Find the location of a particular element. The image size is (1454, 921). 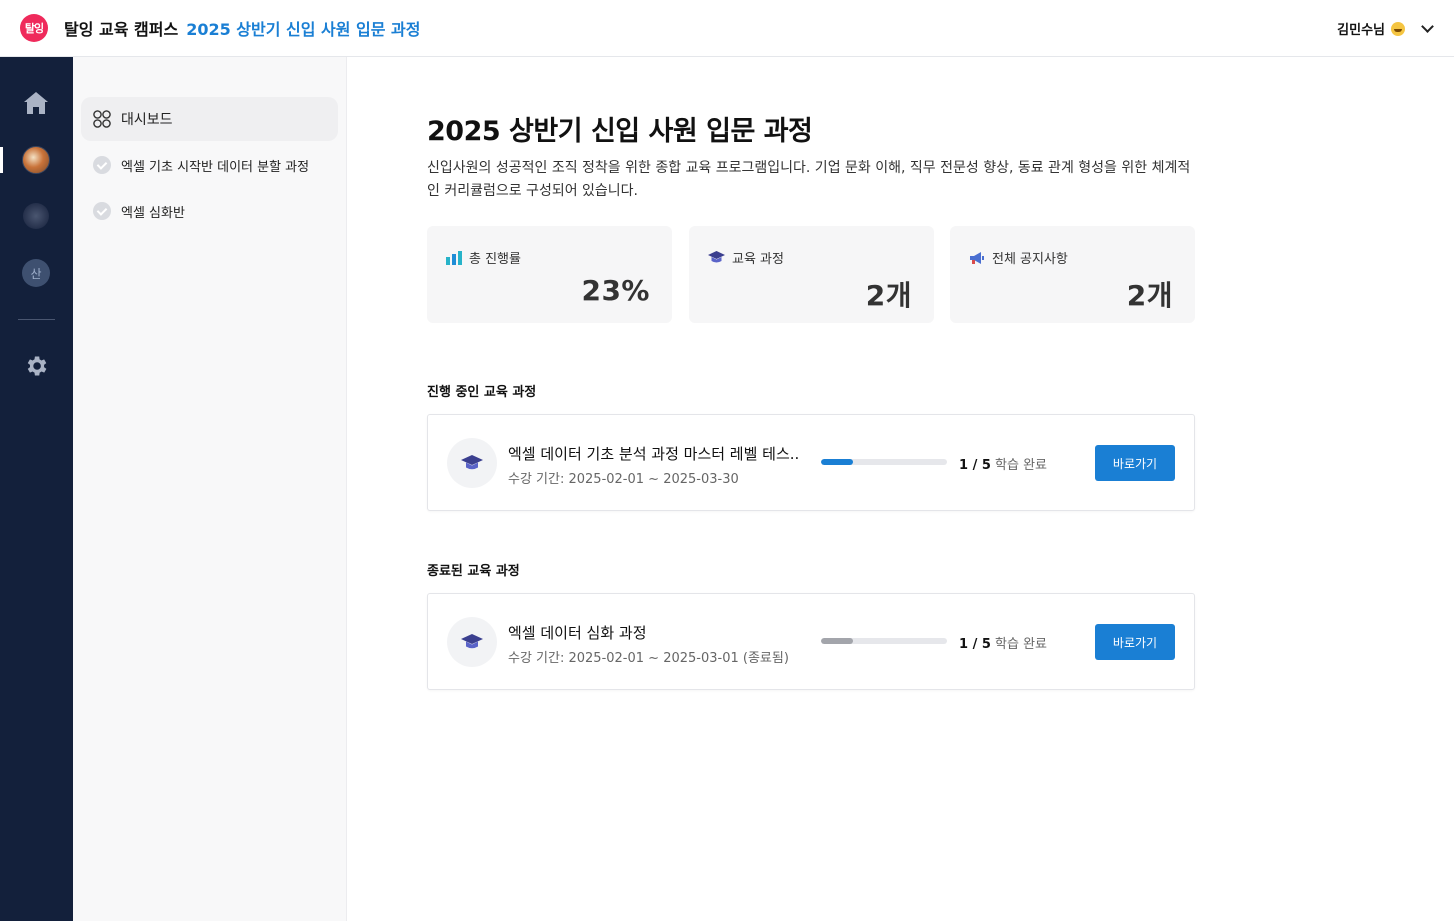

smile-emoji-icon is located at coordinates (1398, 28).